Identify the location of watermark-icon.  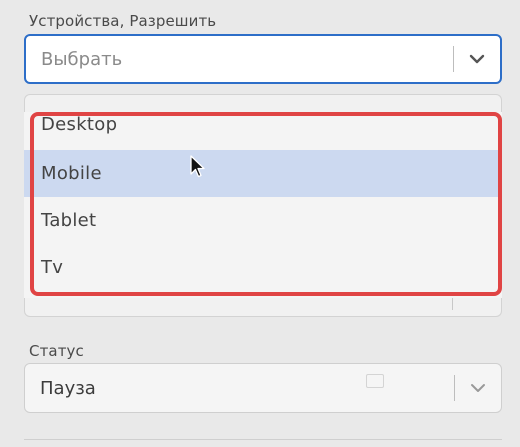
(375, 381).